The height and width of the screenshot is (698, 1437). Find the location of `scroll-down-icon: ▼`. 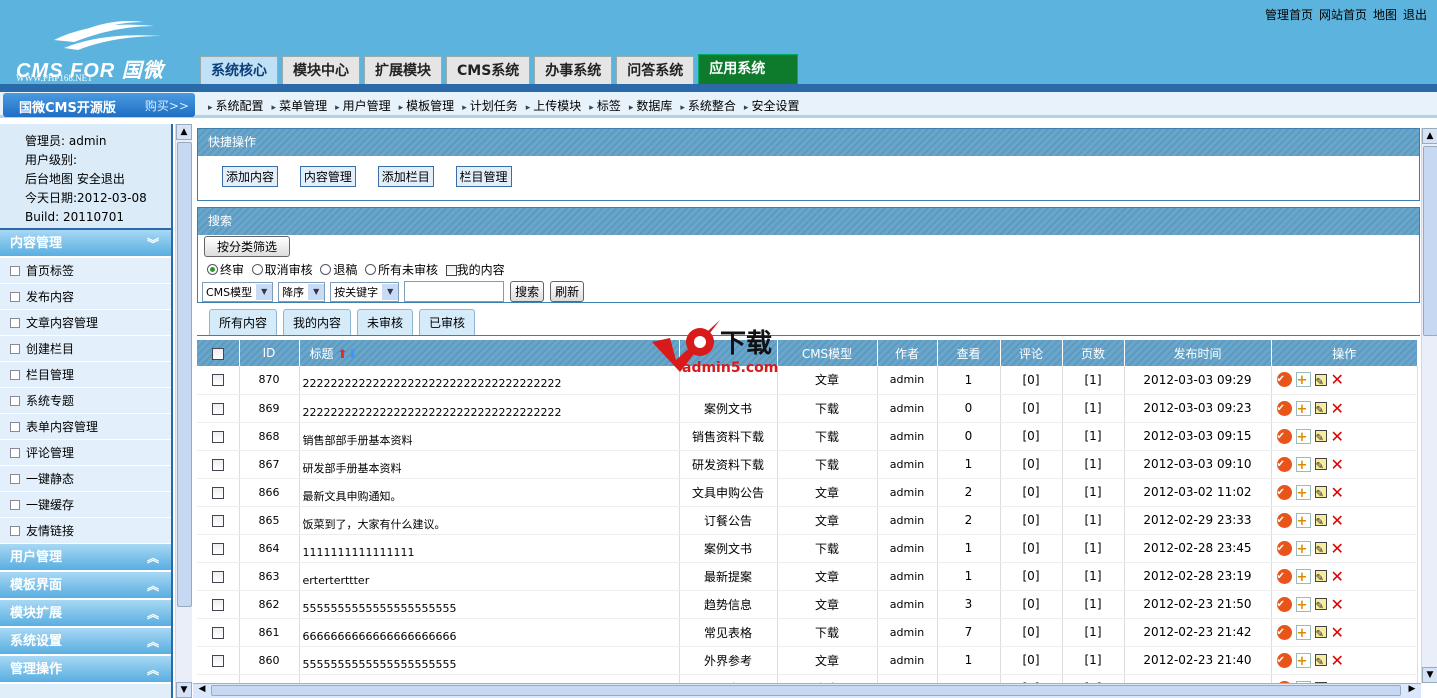

scroll-down-icon: ▼ is located at coordinates (184, 690).